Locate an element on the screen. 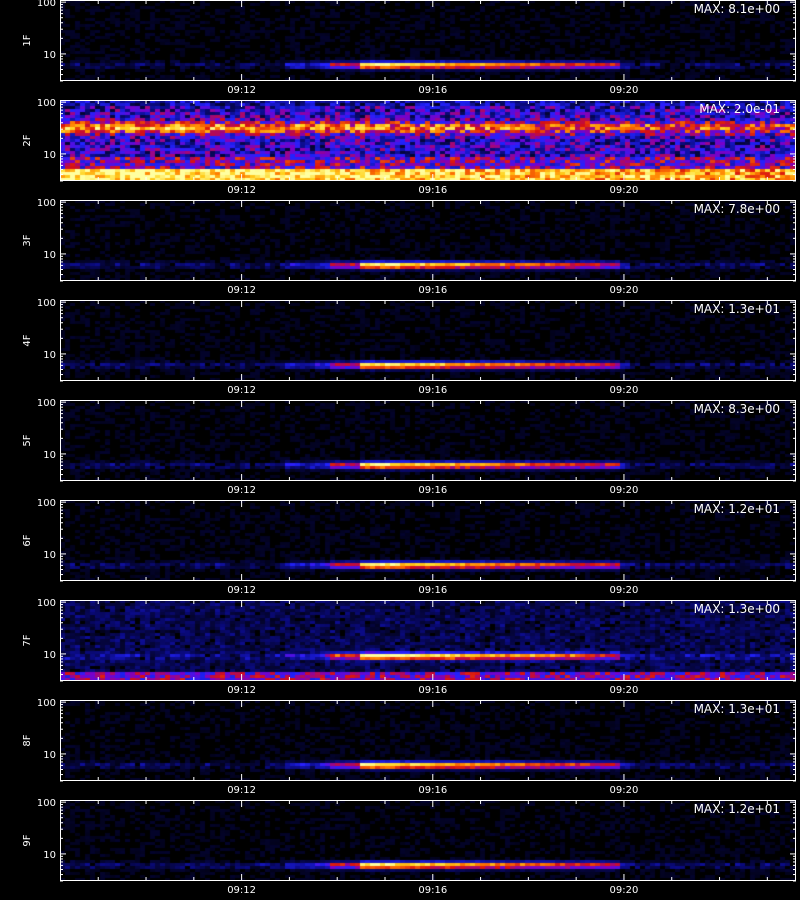 The height and width of the screenshot is (900, 800). max-label: MAX: 2.0e-01 is located at coordinates (739, 109).